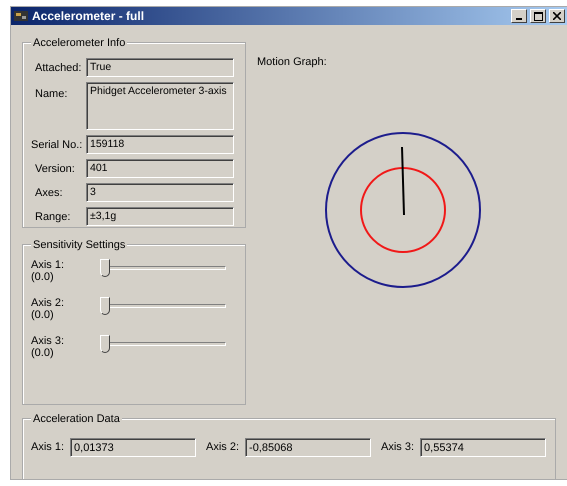 The image size is (567, 486). Describe the element at coordinates (160, 106) in the screenshot. I see `info-field: Phidget Accelerometer 3-axis` at that location.